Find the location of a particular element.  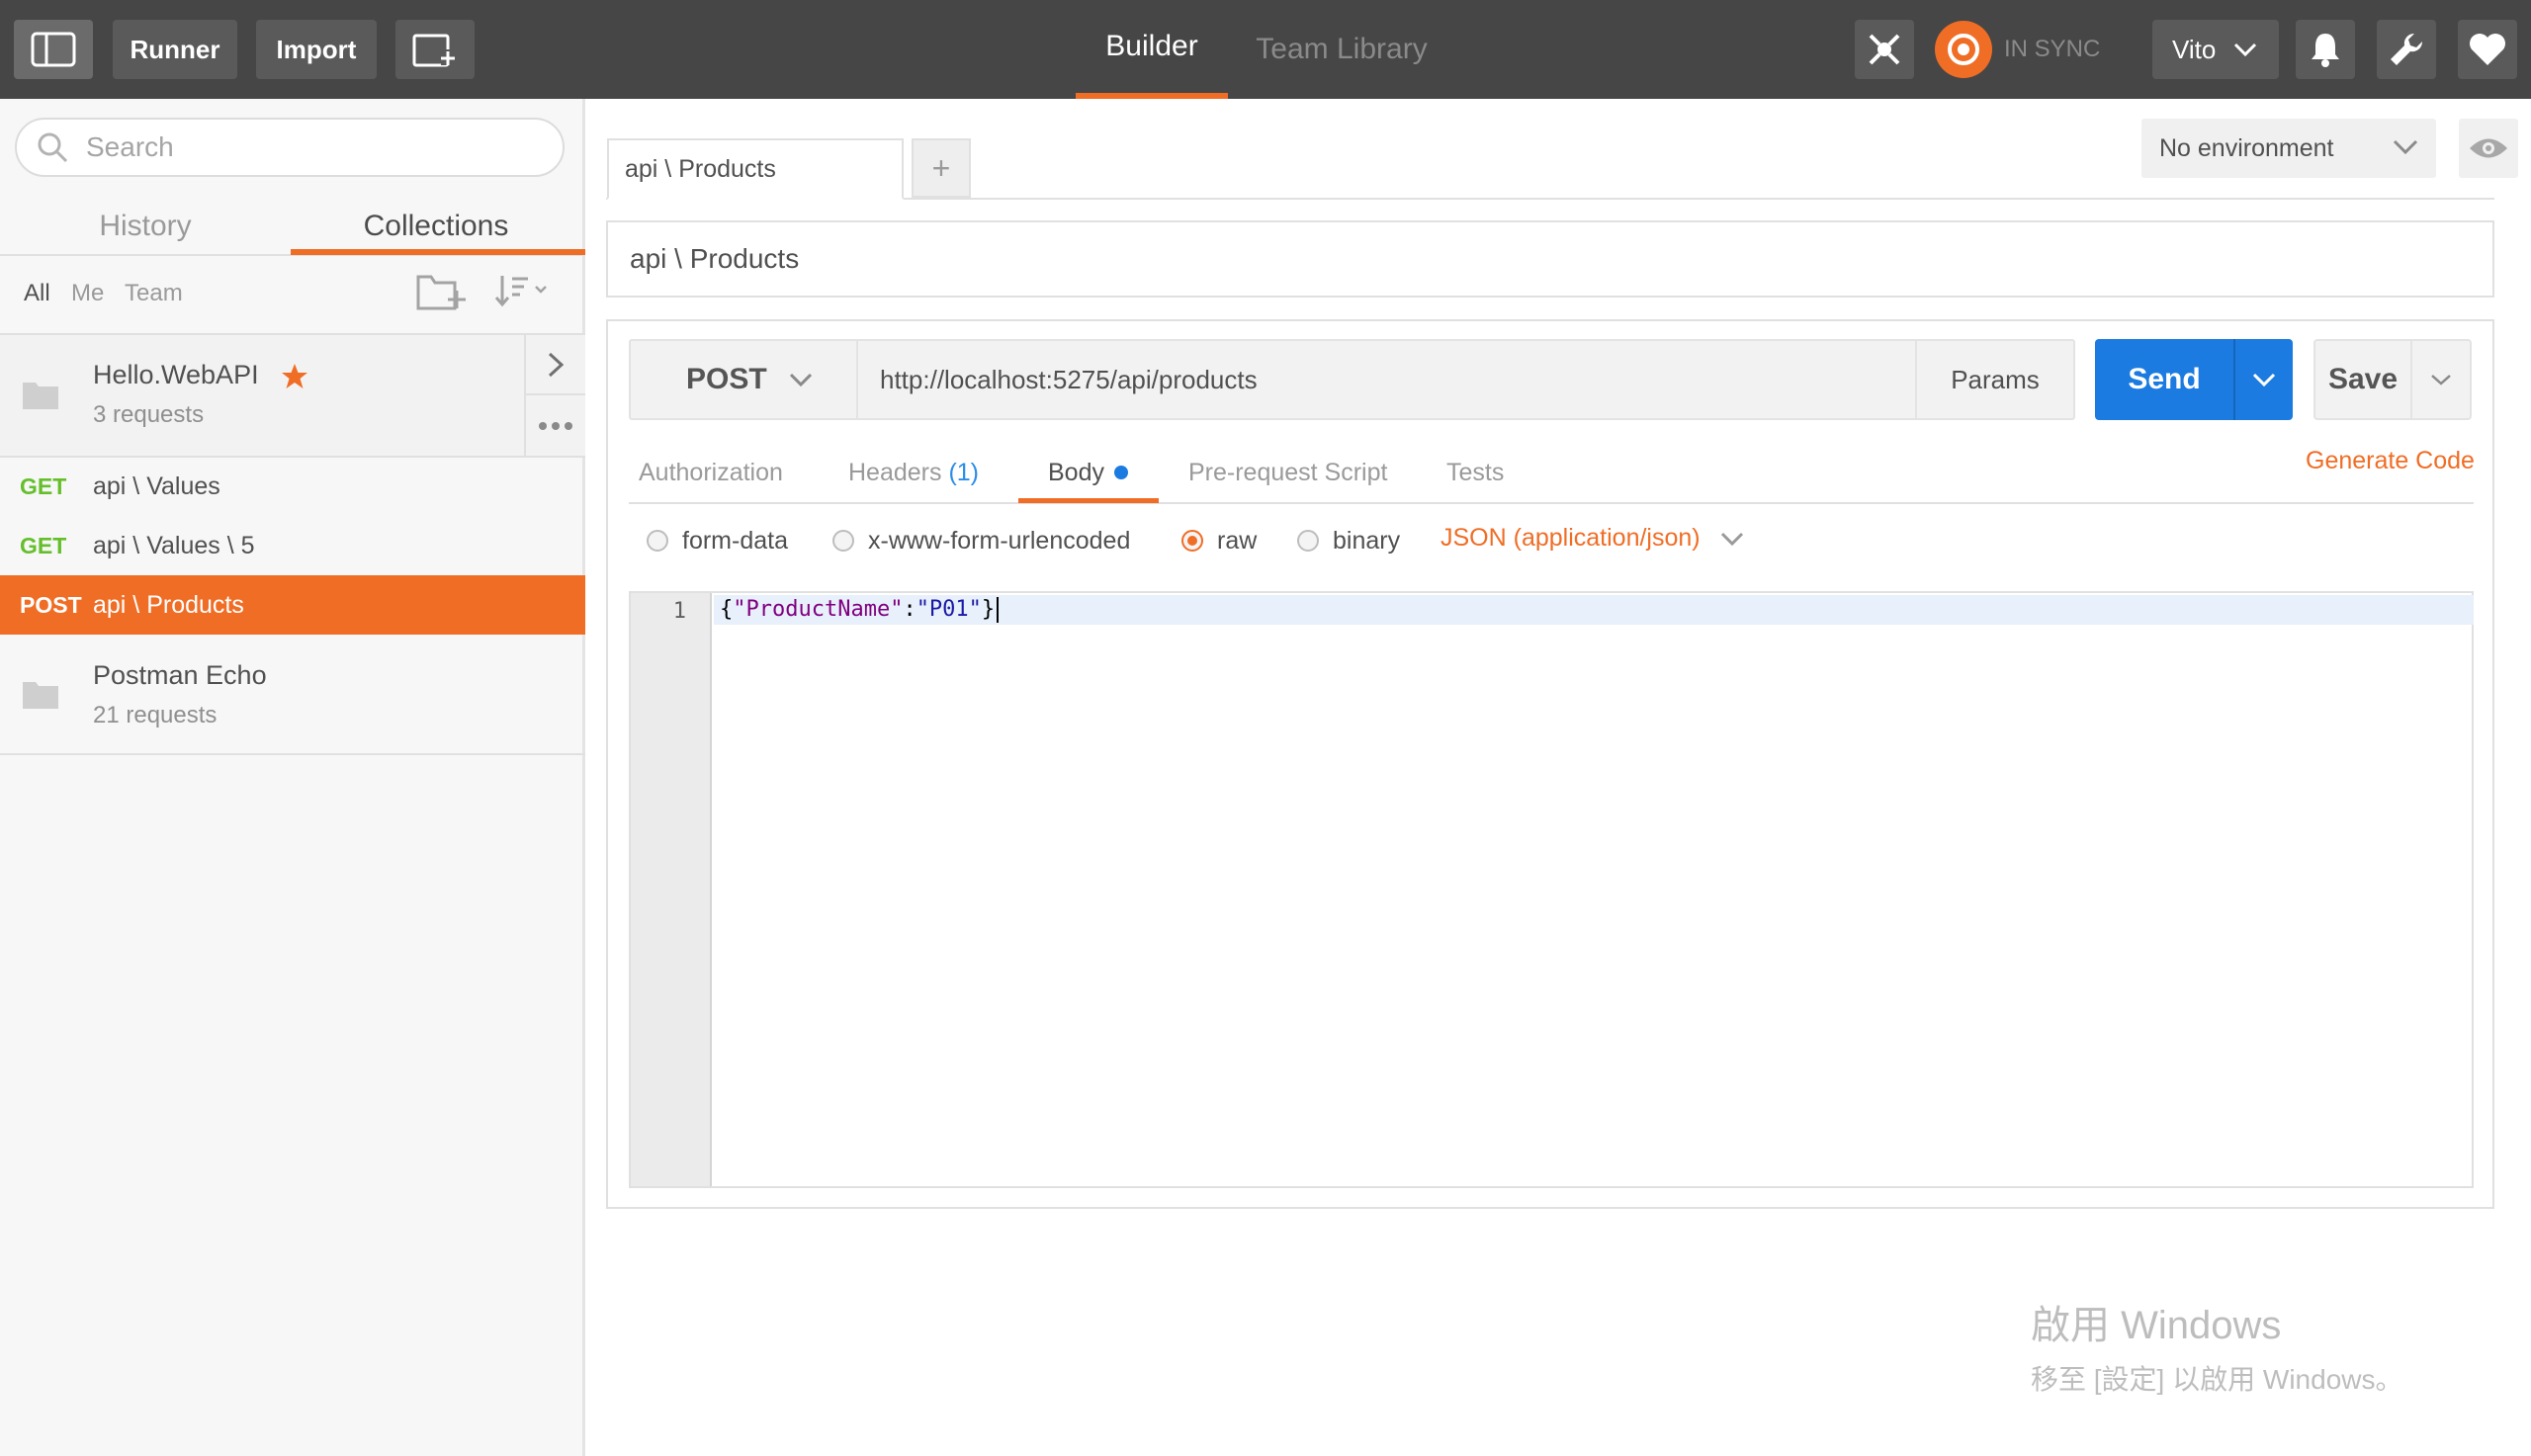

content-type-label: JSON (application/json) is located at coordinates (1570, 538).